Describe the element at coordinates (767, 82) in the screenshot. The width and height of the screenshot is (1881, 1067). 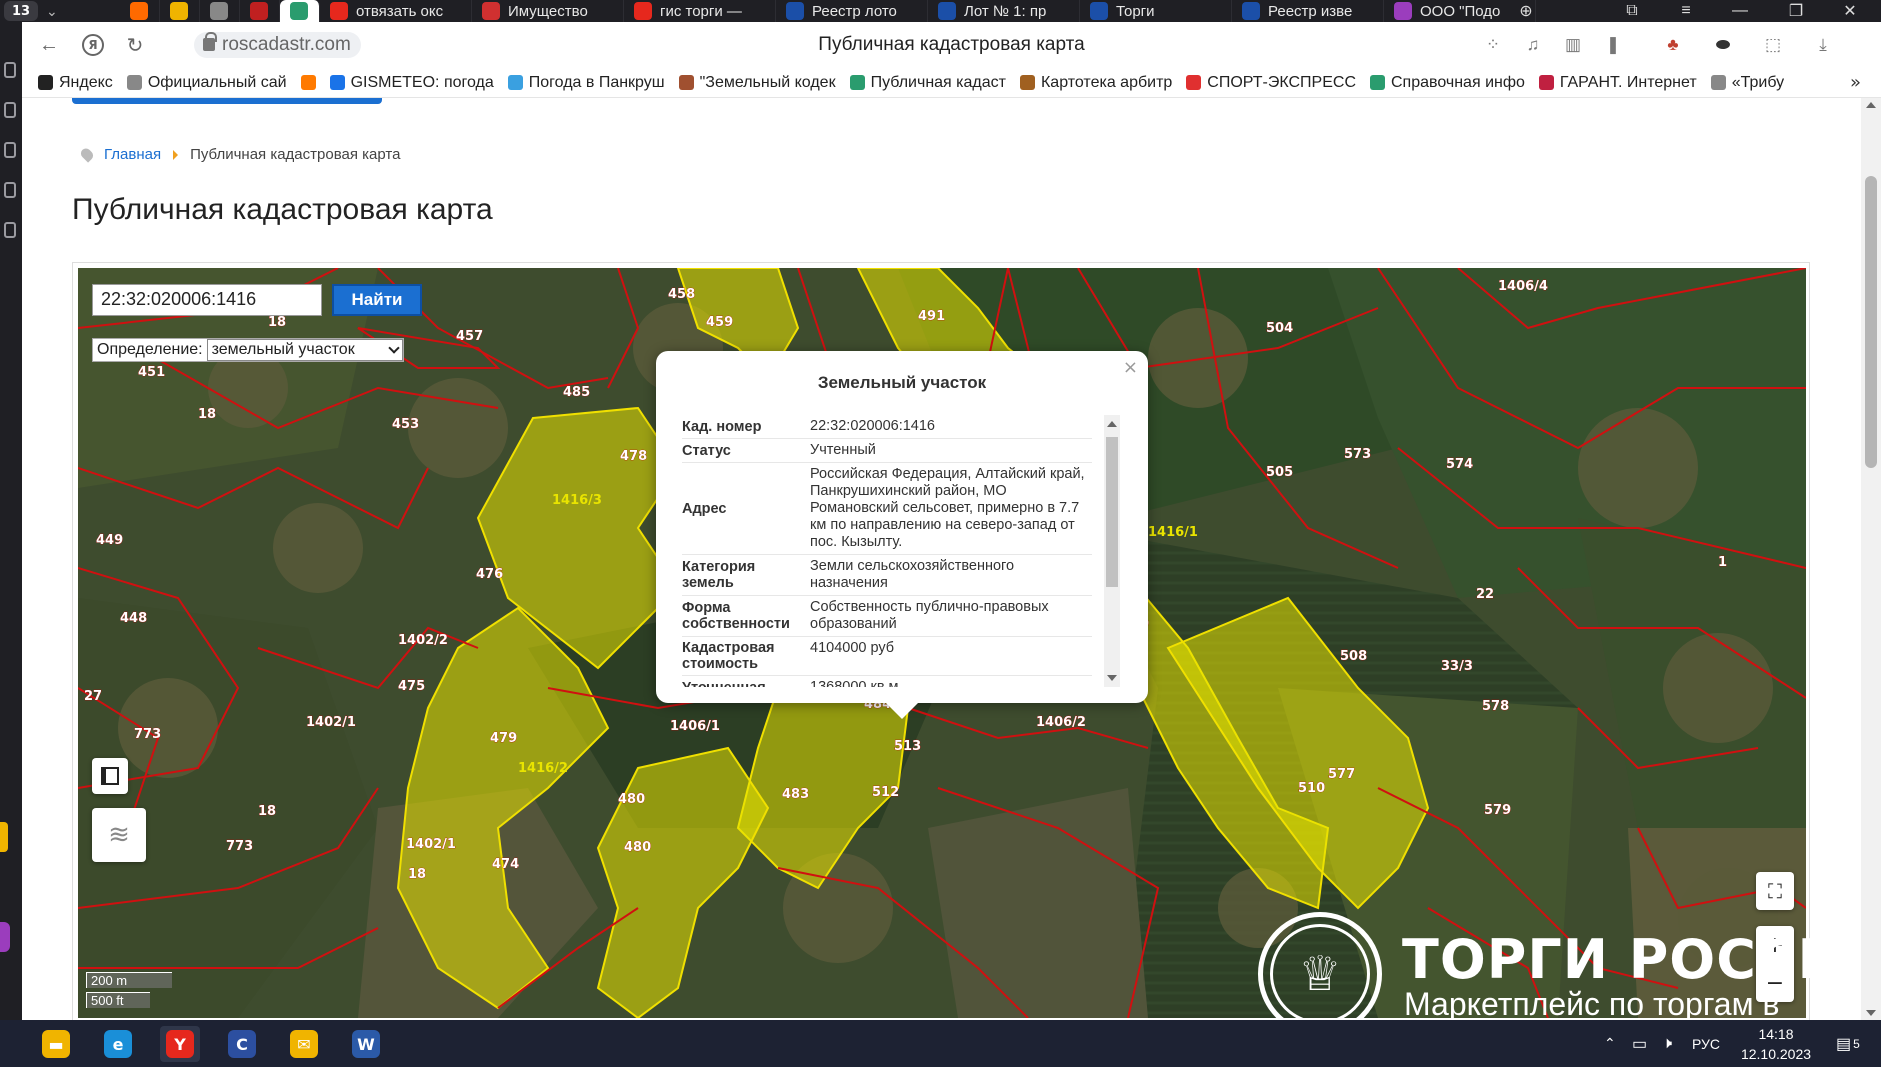
I see `bookmark-label: "Земельный кодек` at that location.